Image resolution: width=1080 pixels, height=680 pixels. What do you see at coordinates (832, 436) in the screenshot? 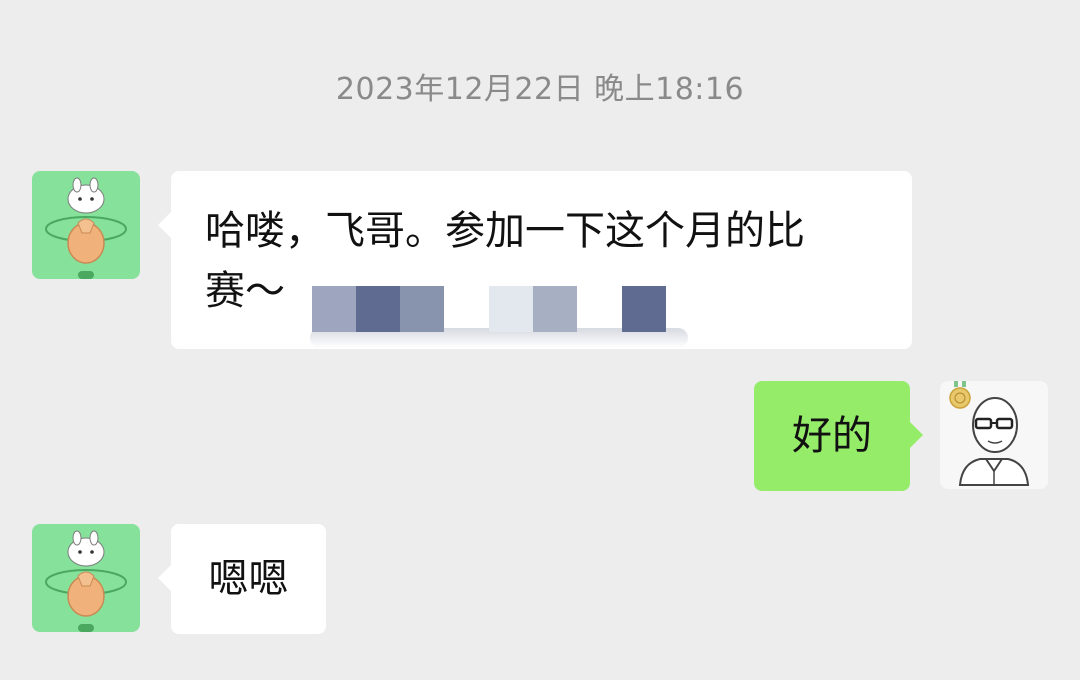
I see `message-text: 好的` at bounding box center [832, 436].